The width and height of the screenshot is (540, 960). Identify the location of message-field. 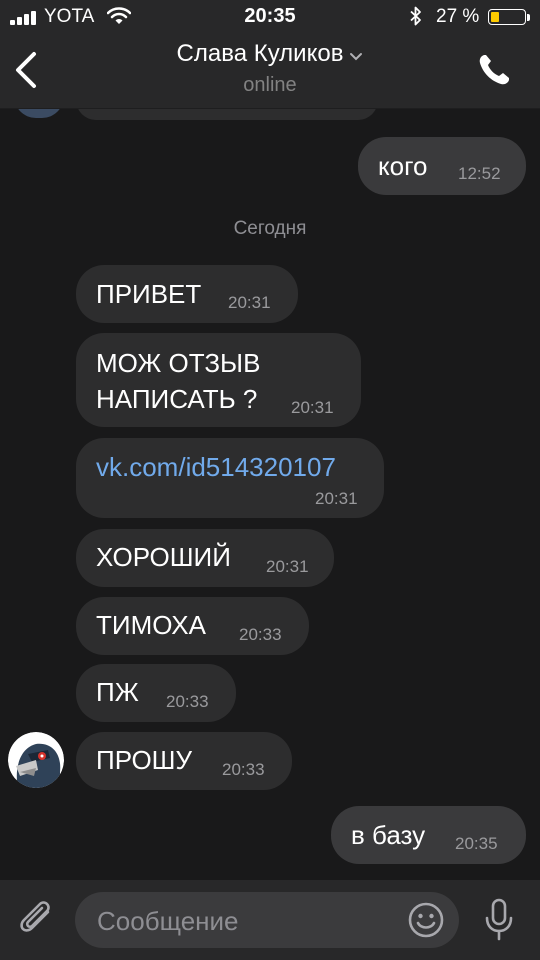
(267, 920).